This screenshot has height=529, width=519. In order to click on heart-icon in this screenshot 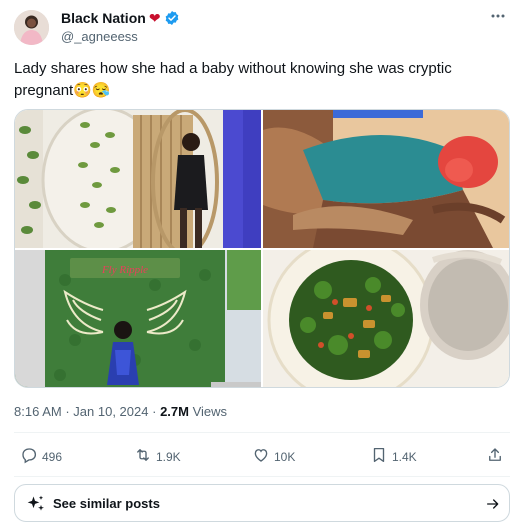, I will do `click(261, 456)`.